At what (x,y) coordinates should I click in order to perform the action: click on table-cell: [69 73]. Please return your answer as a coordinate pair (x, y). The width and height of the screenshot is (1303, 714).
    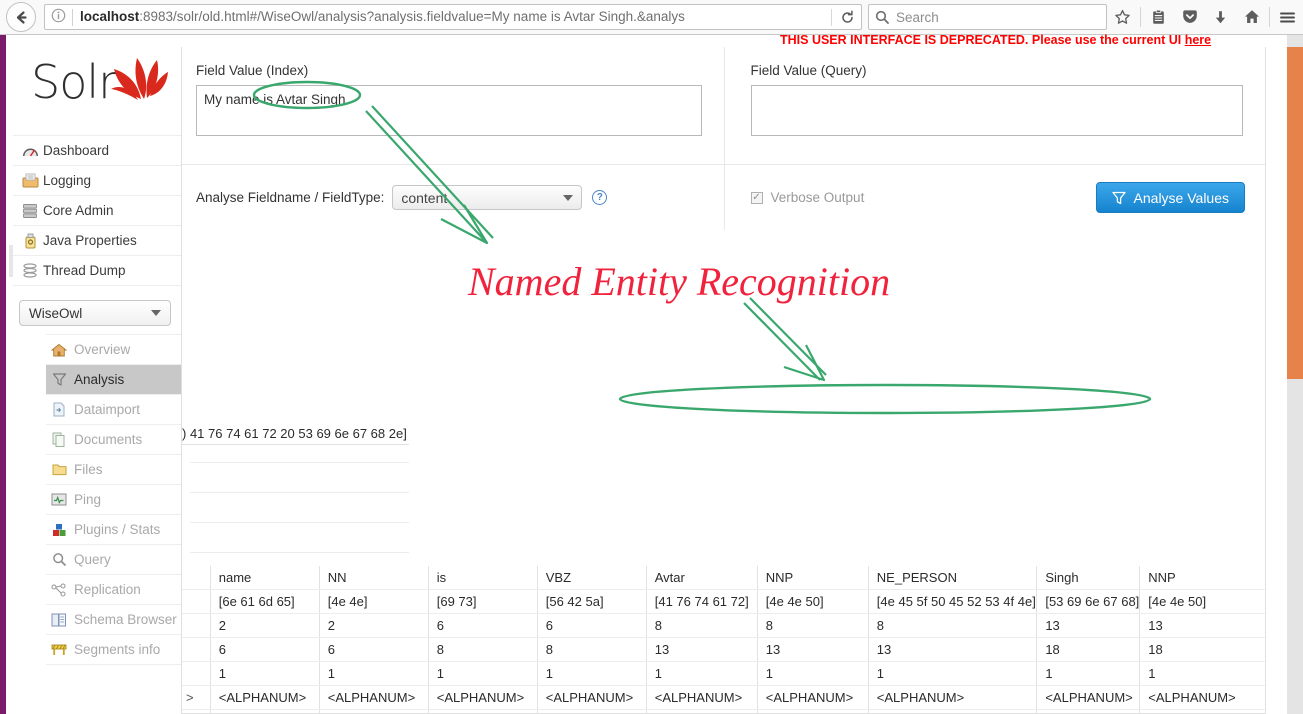
    Looking at the image, I should click on (482, 601).